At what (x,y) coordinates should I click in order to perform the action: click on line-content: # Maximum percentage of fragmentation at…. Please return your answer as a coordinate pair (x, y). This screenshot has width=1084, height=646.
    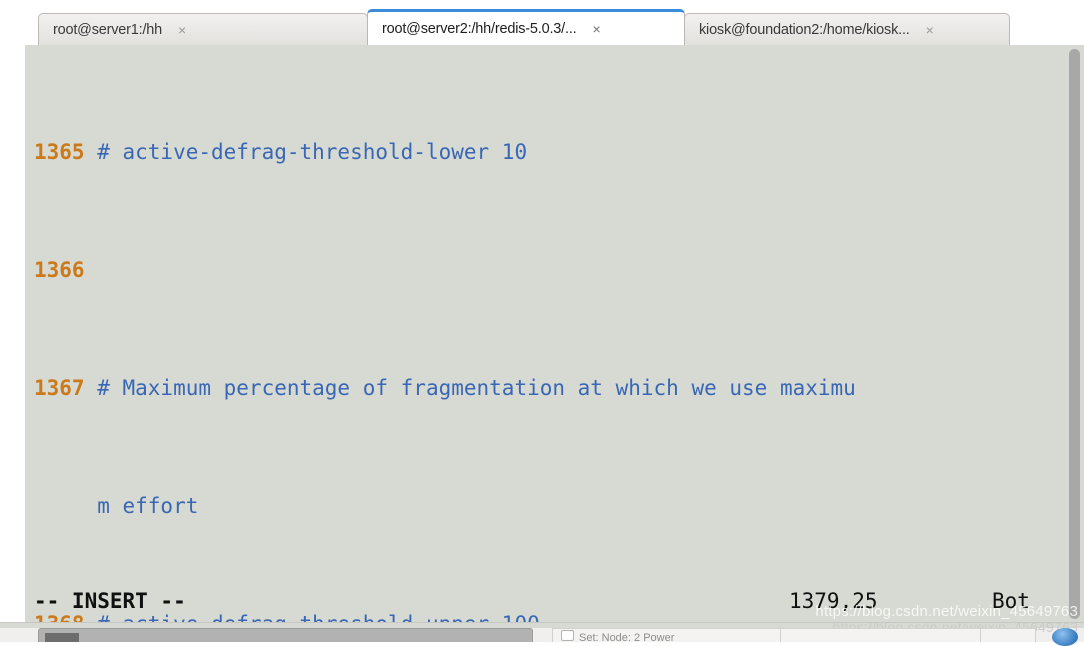
    Looking at the image, I should click on (476, 387).